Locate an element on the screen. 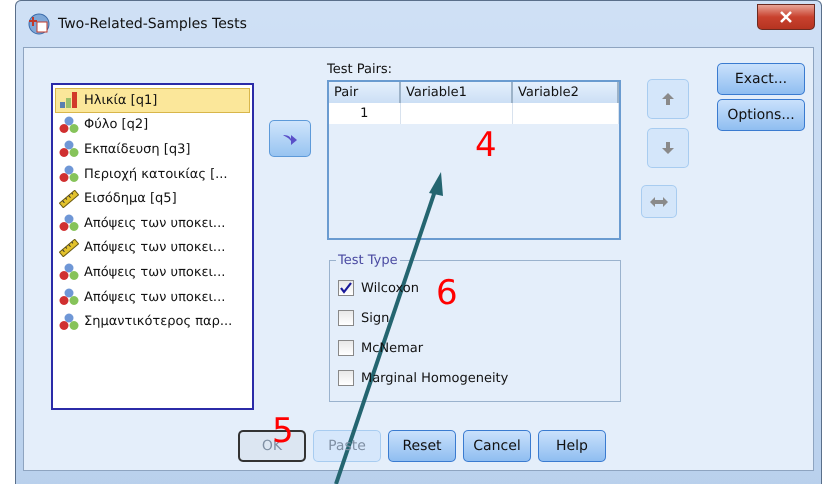  app-icon is located at coordinates (39, 24).